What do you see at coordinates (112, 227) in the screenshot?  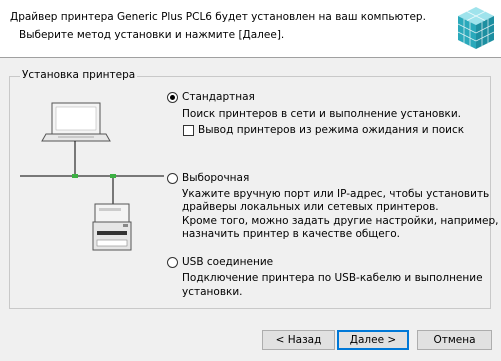 I see `printer-icon` at bounding box center [112, 227].